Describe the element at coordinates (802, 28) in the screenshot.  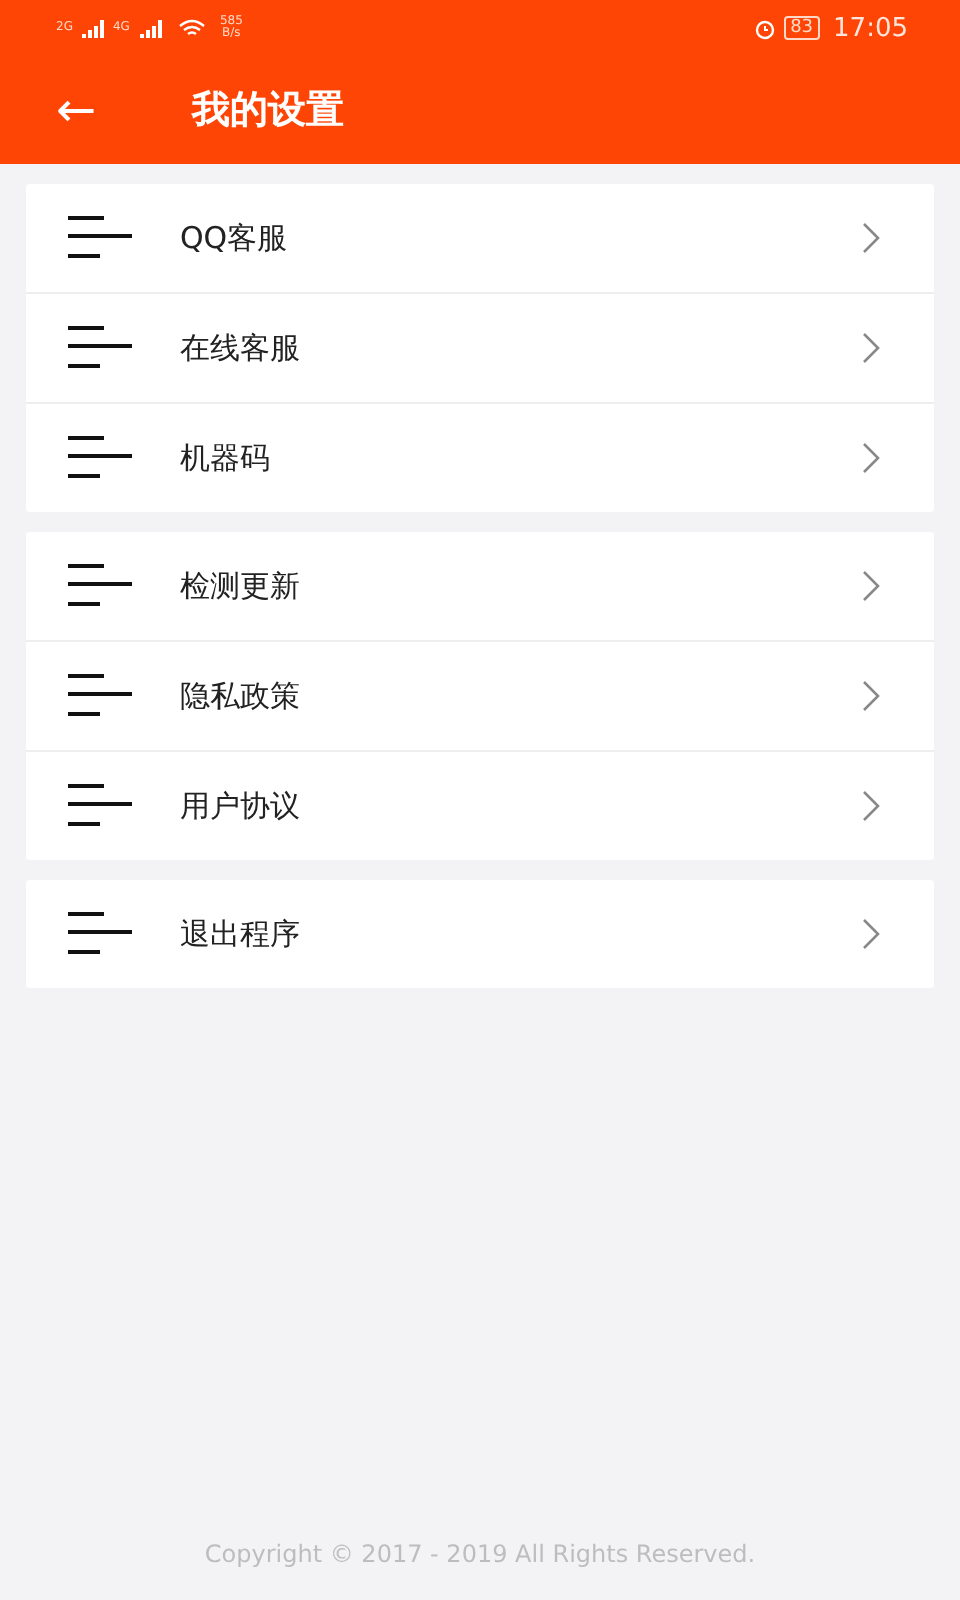
I see `battery-level: 83` at that location.